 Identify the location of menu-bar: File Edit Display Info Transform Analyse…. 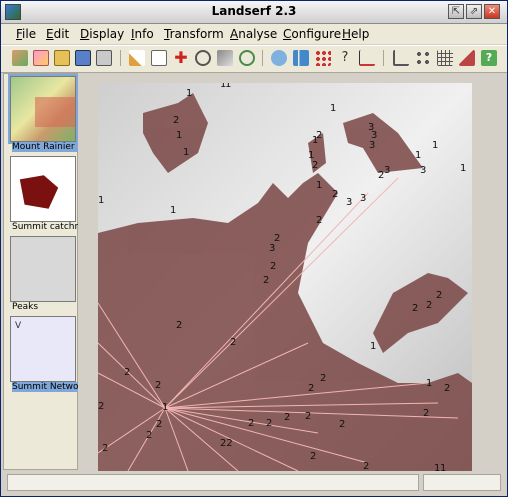
(254, 34).